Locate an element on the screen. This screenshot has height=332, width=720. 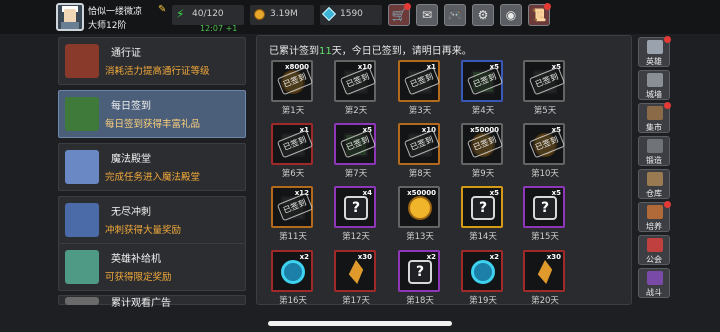
sidebar-button-1: 城墙 is located at coordinates (654, 85).